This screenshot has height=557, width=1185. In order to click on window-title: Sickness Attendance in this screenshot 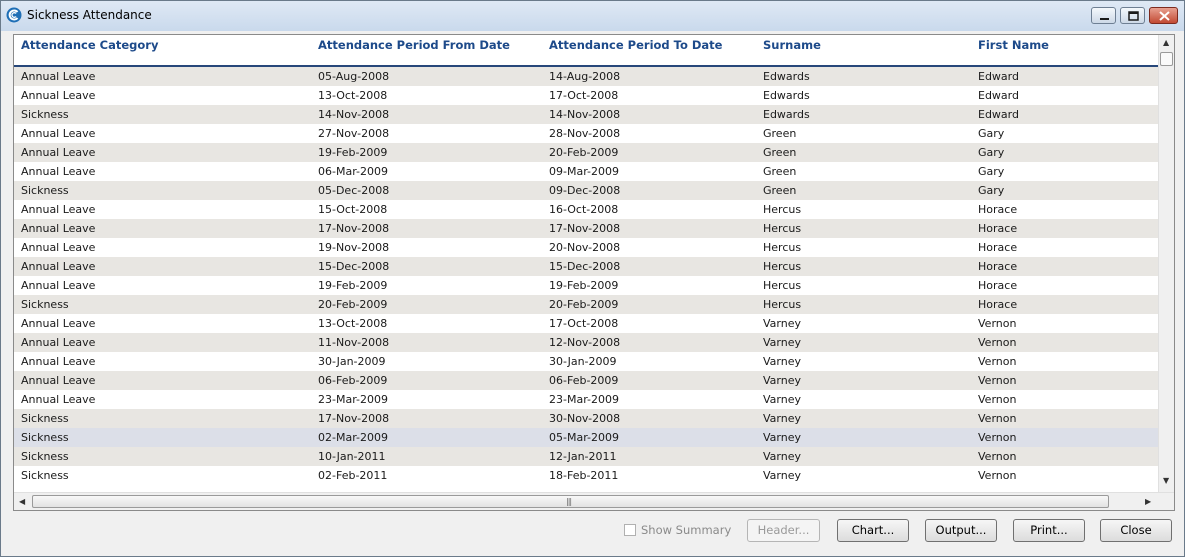, I will do `click(89, 15)`.